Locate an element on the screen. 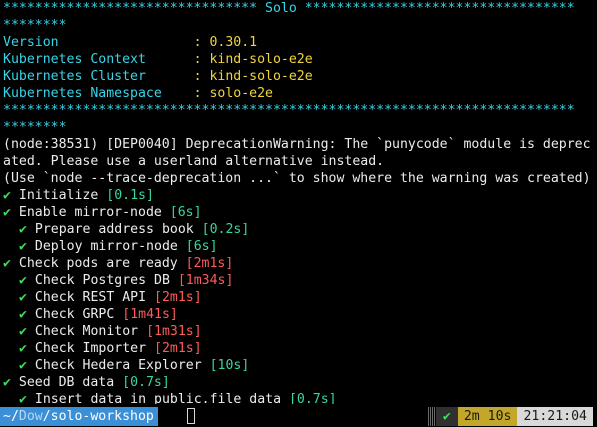 The width and height of the screenshot is (597, 427). task-row: ✔ Check Monitor [1m31s] is located at coordinates (300, 331).